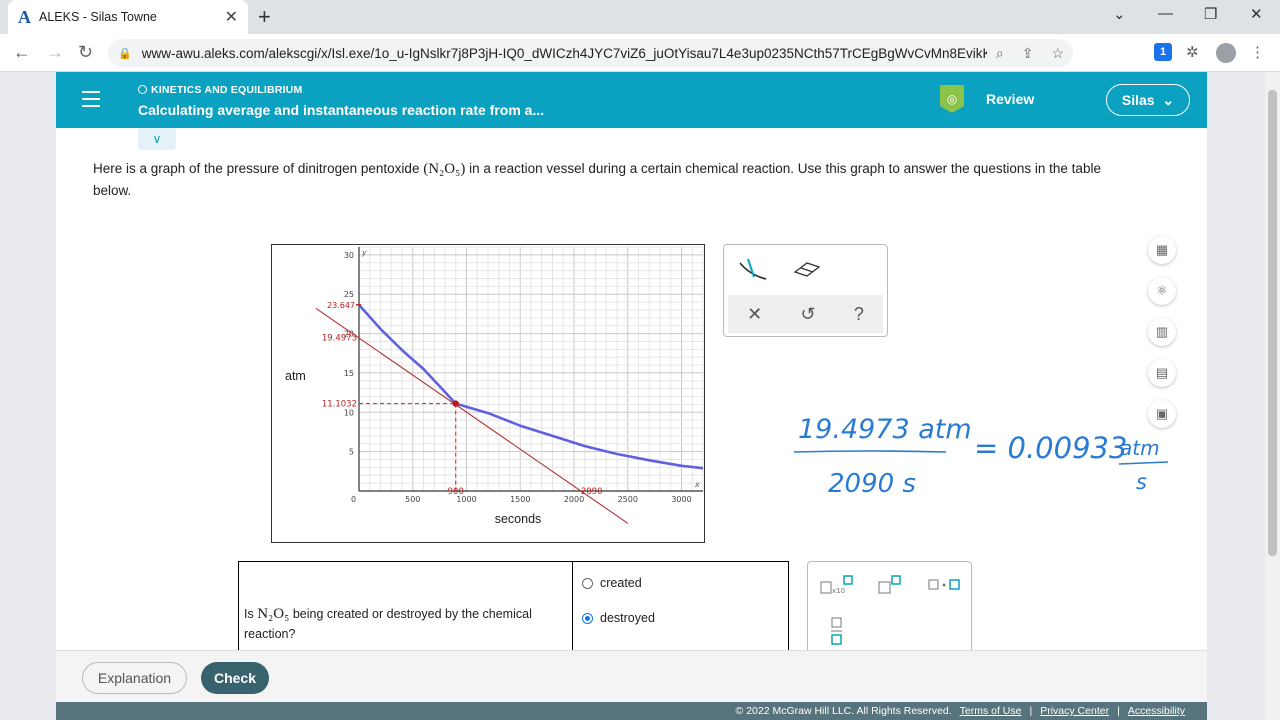 Image resolution: width=1280 pixels, height=720 pixels. I want to click on footer-action-bar: Explanation Check, so click(631, 676).